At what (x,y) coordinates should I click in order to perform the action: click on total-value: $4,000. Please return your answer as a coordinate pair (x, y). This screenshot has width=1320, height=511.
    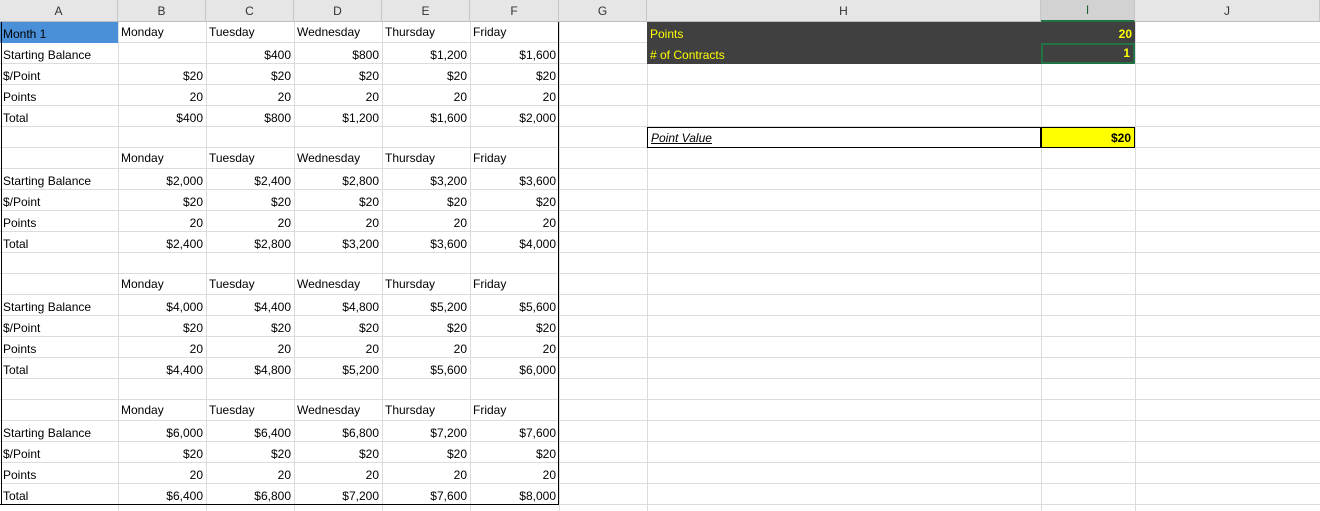
    Looking at the image, I should click on (514, 242).